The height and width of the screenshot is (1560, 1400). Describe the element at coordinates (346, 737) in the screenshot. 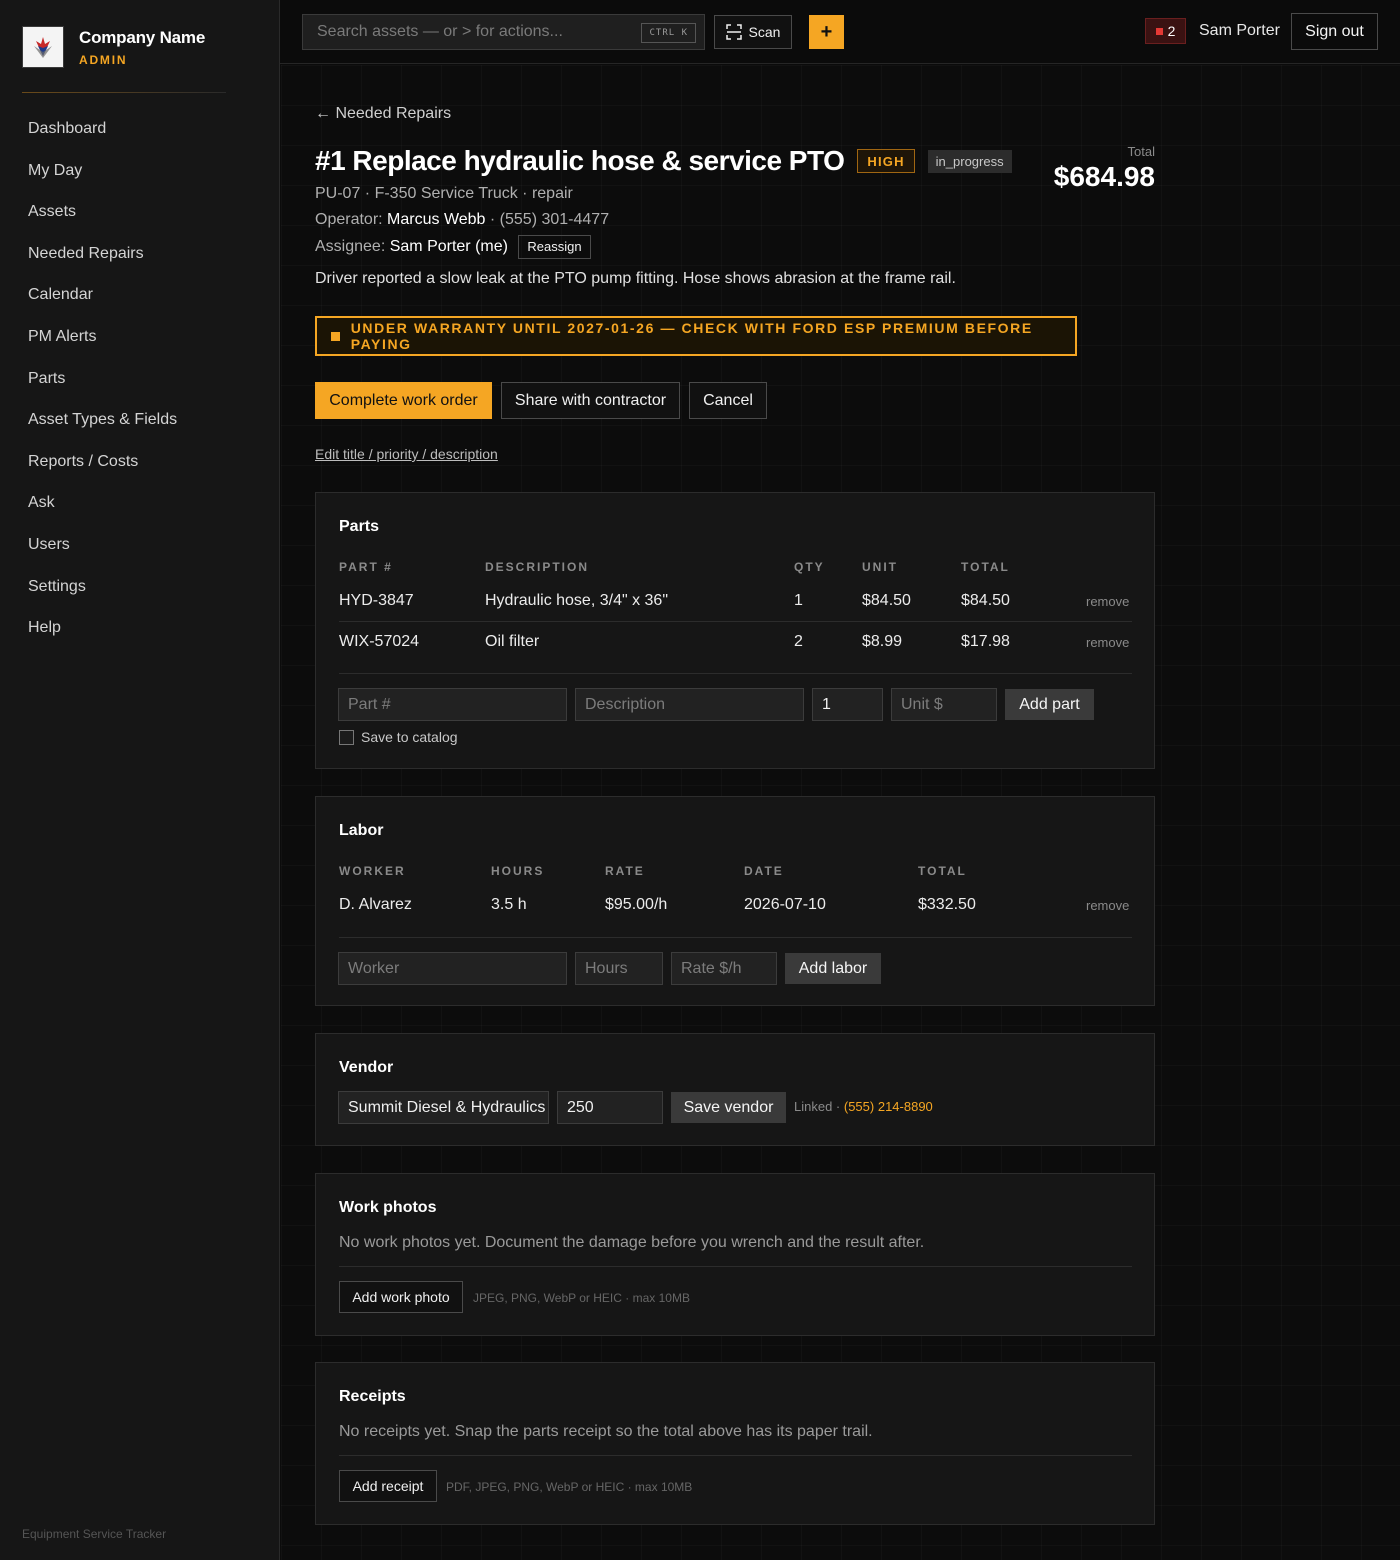

I see `save-to-catalog-checkbox` at that location.